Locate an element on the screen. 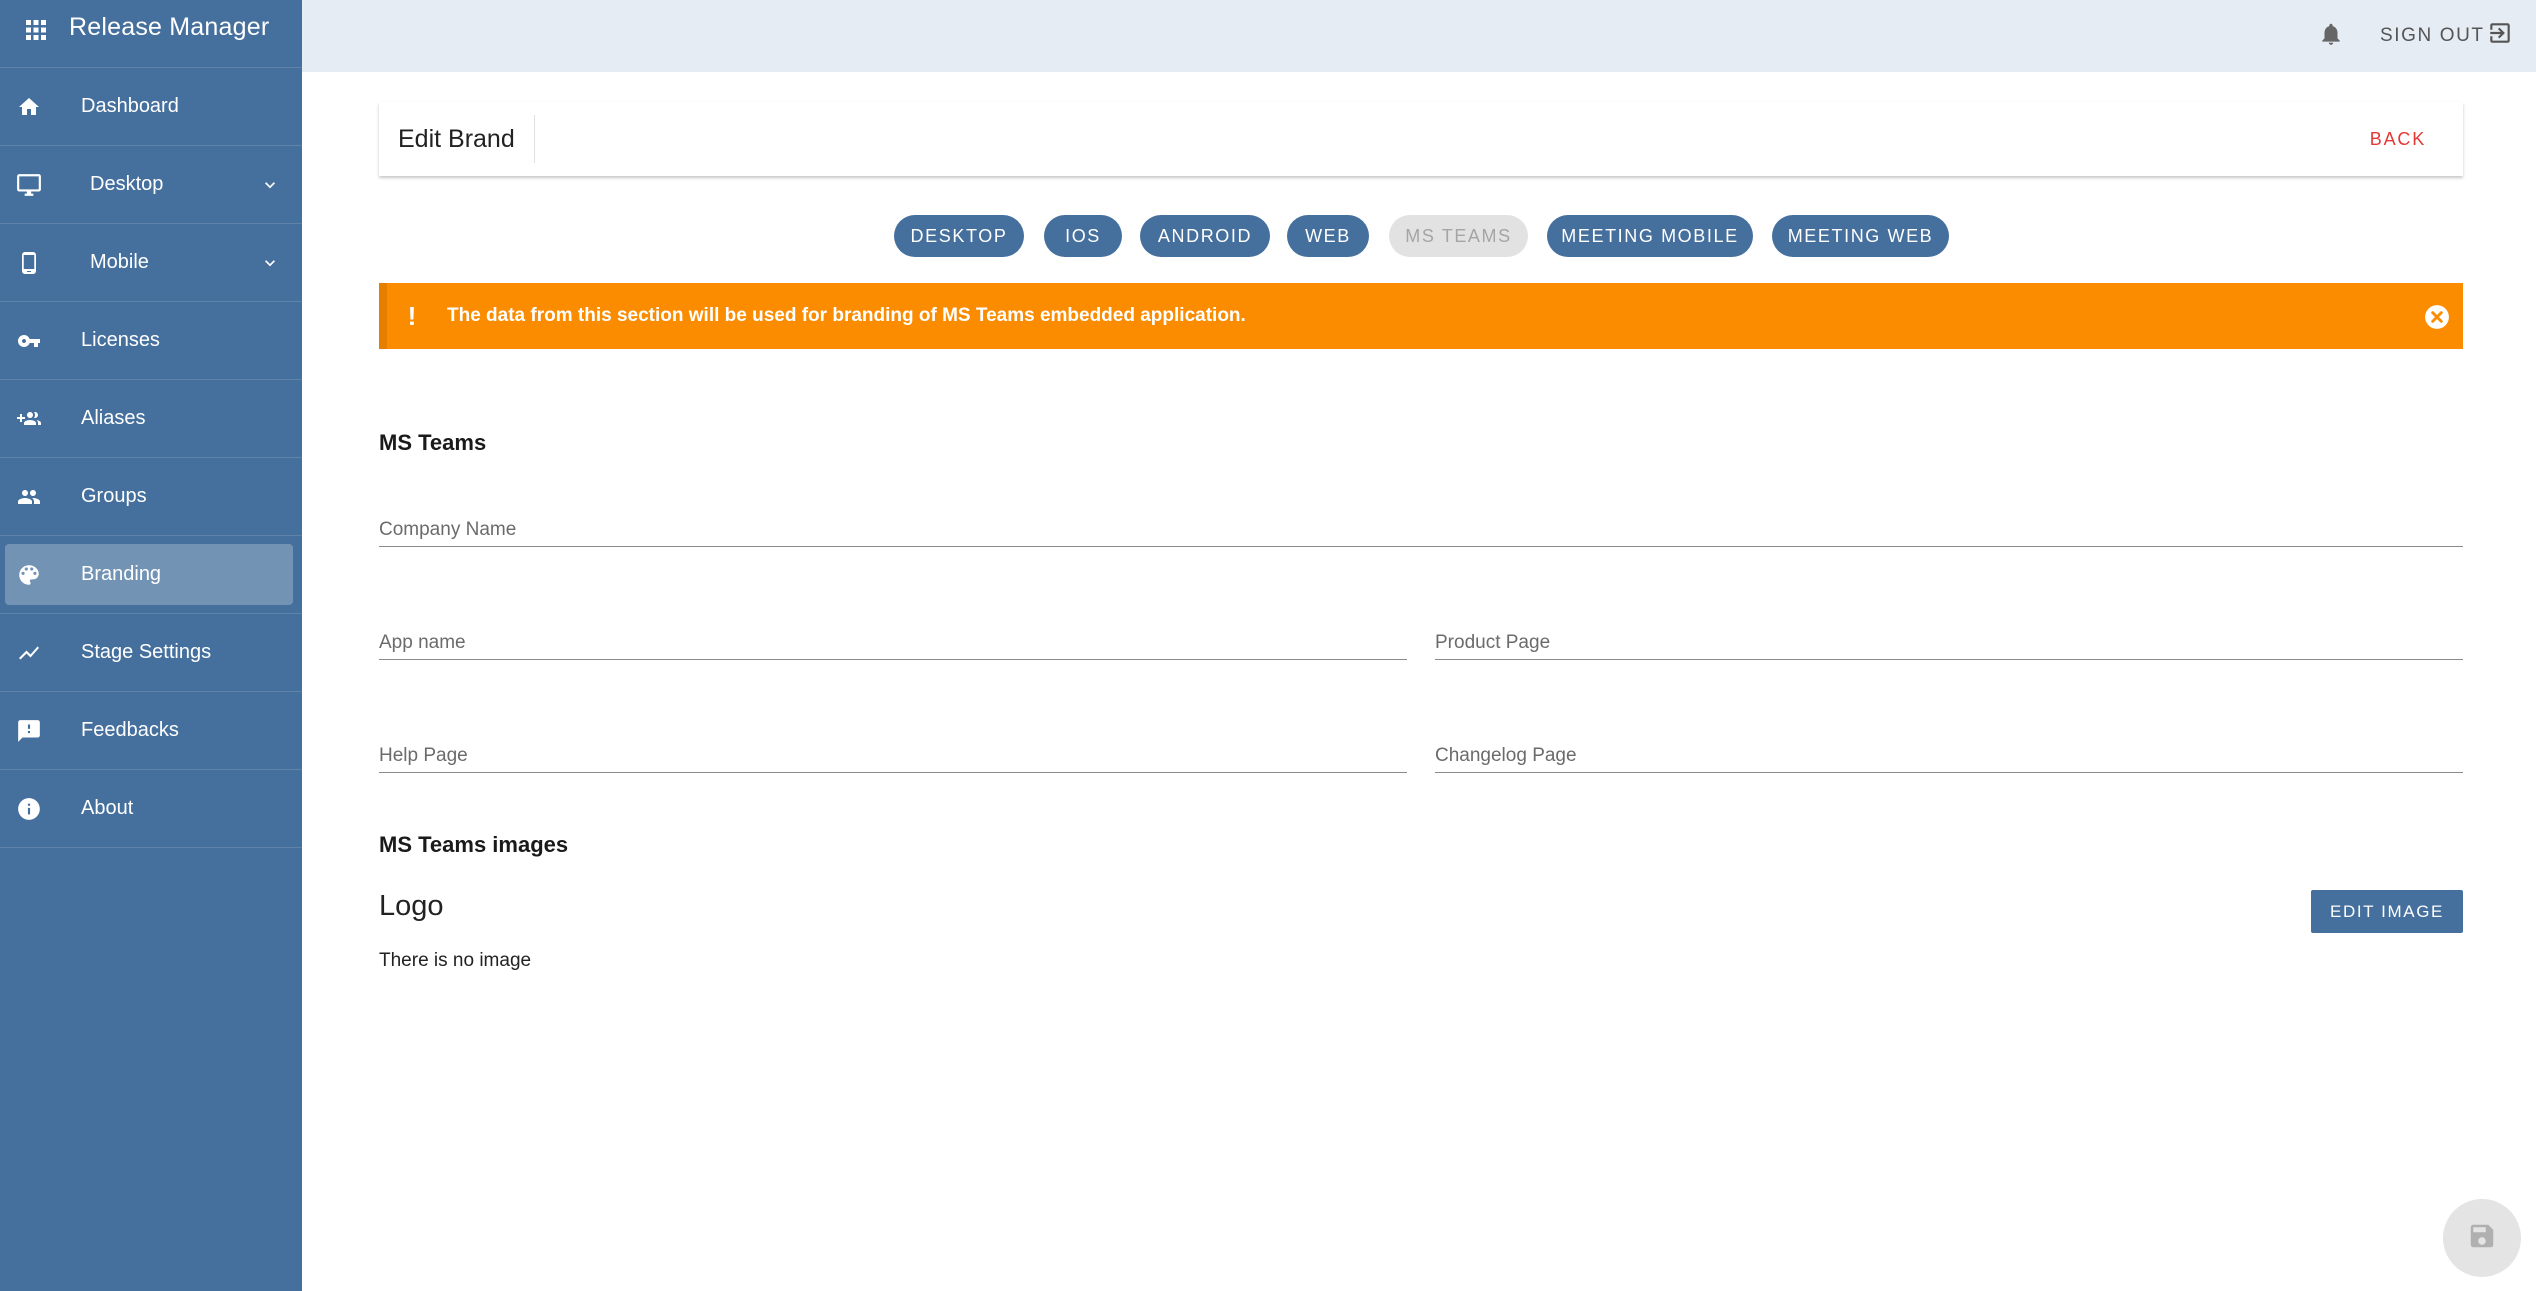  edit-image-button: EDIT IMAGE is located at coordinates (2387, 911).